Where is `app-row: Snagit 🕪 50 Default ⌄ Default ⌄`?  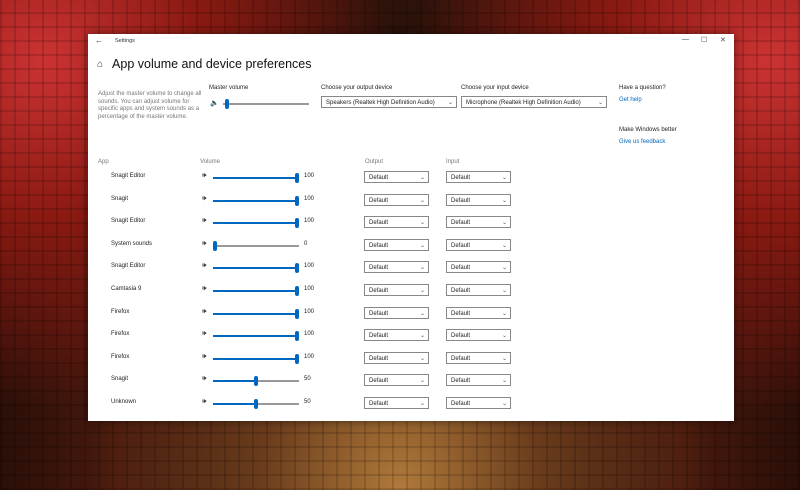 app-row: Snagit 🕪 50 Default ⌄ Default ⌄ is located at coordinates (411, 382).